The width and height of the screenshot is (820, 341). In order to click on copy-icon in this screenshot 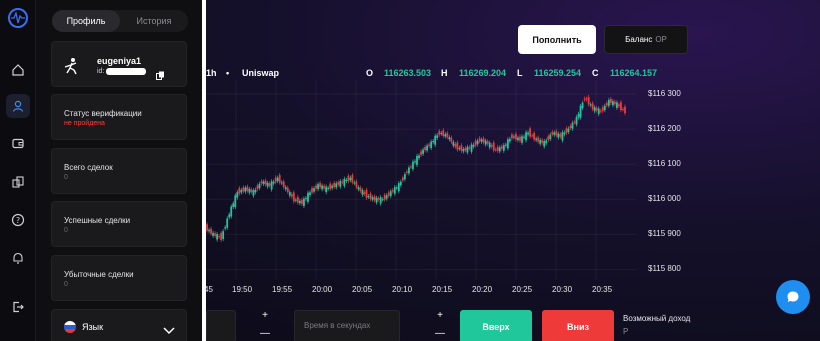, I will do `click(160, 76)`.